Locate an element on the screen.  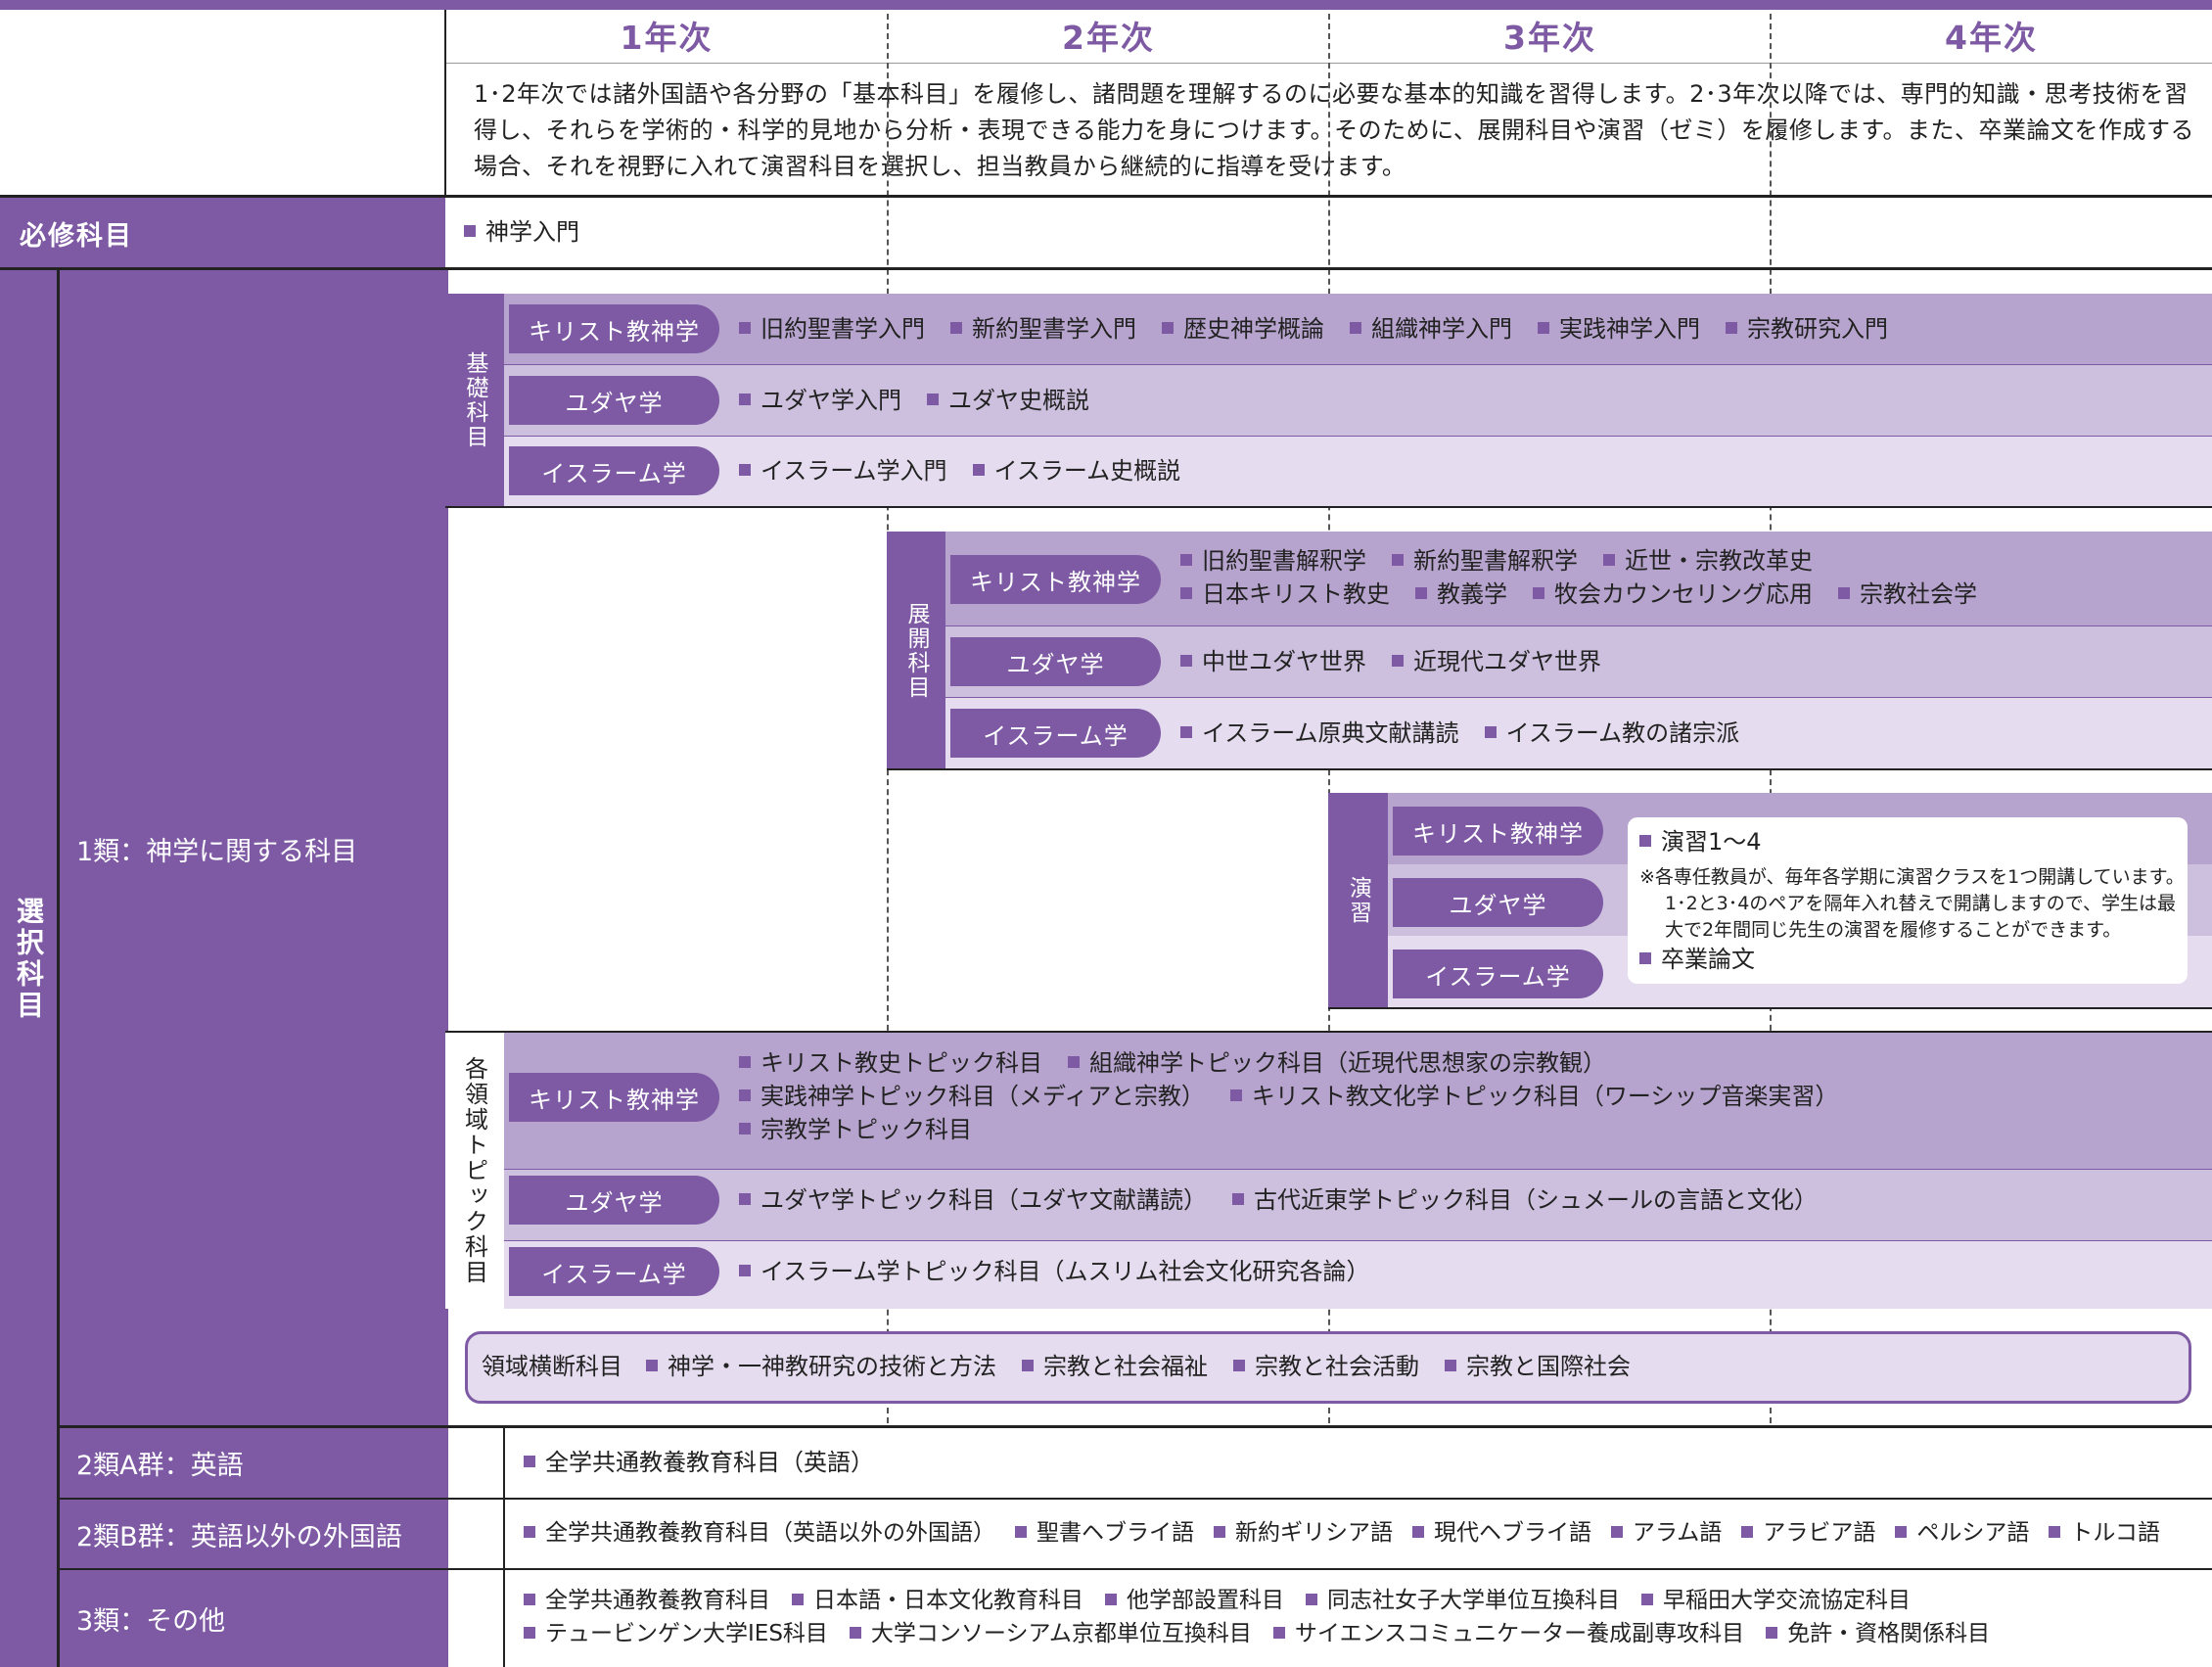
class2b-label-cell: 2類B群：英語以外の外国語 is located at coordinates (253, 1534).